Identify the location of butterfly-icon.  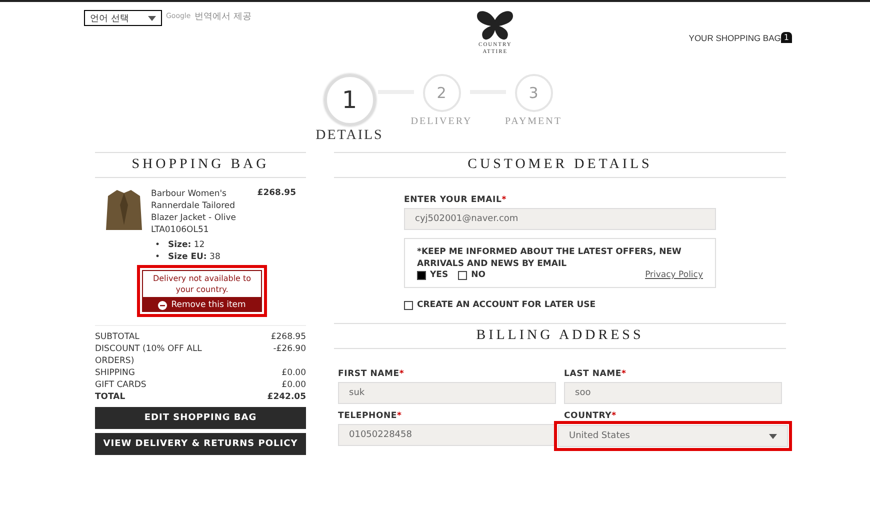
(495, 26).